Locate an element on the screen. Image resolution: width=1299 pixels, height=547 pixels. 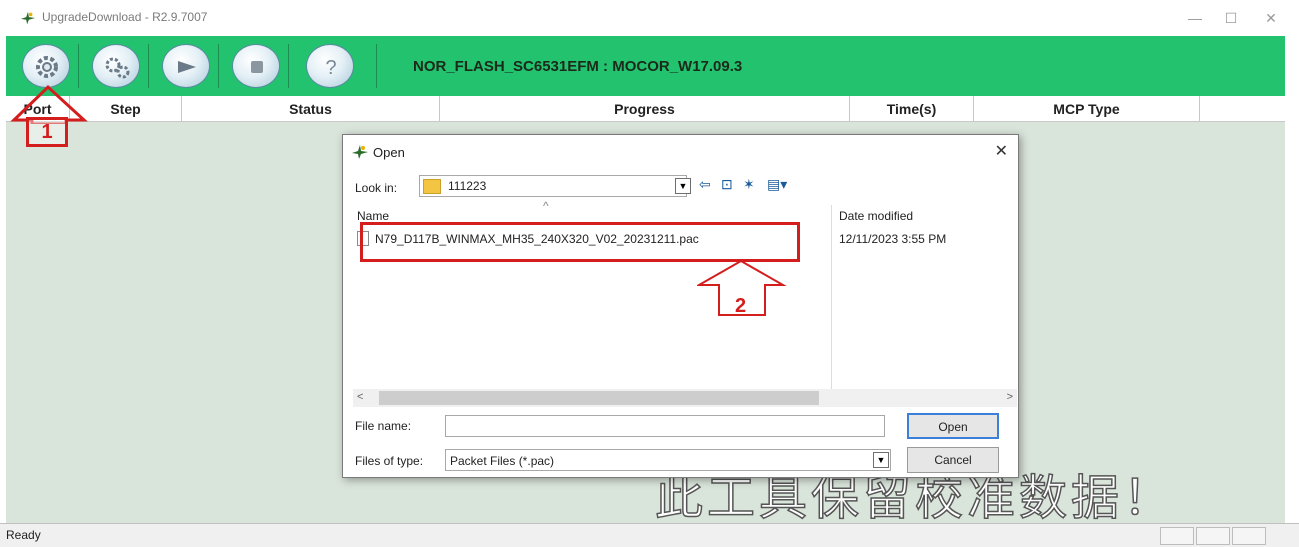
horizontal-scrollbar: < > is located at coordinates (685, 398).